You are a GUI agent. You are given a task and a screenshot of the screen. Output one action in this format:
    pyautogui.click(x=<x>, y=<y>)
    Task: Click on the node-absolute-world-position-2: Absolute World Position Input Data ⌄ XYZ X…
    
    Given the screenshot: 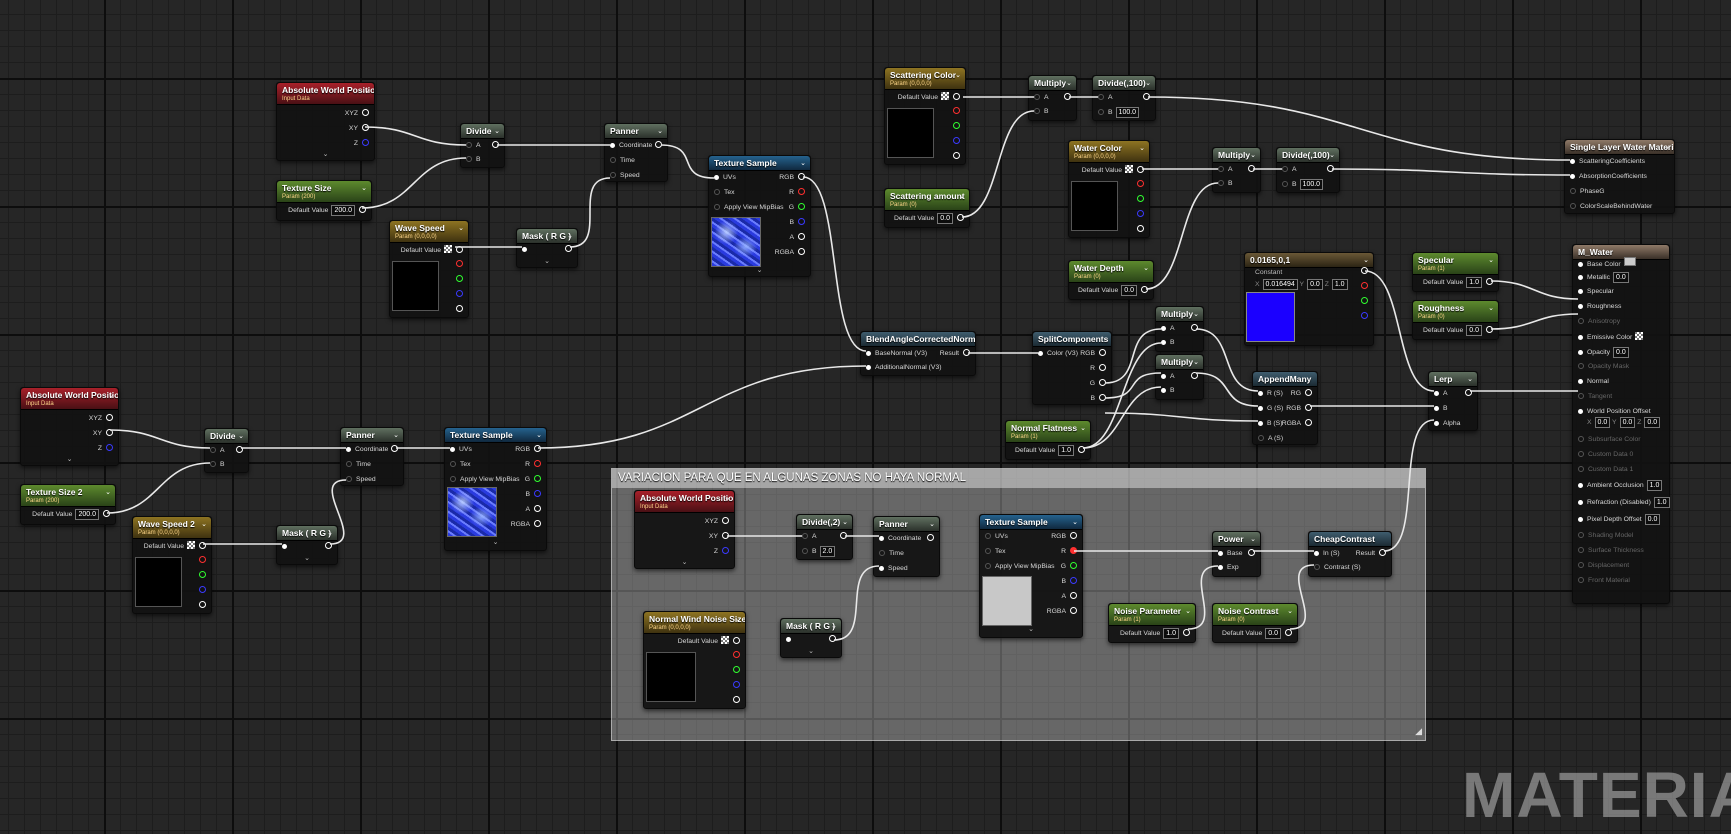 What is the action you would take?
    pyautogui.click(x=69, y=426)
    